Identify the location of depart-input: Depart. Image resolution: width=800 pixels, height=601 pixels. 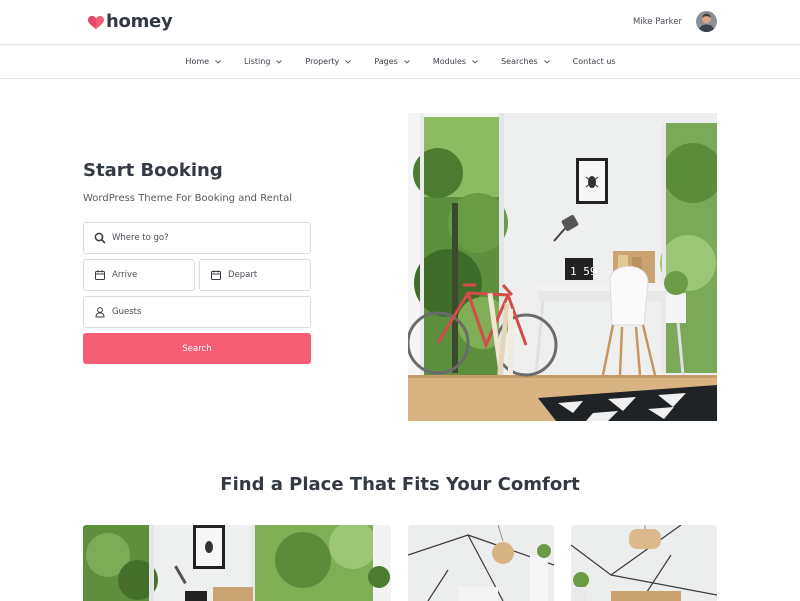
(255, 275).